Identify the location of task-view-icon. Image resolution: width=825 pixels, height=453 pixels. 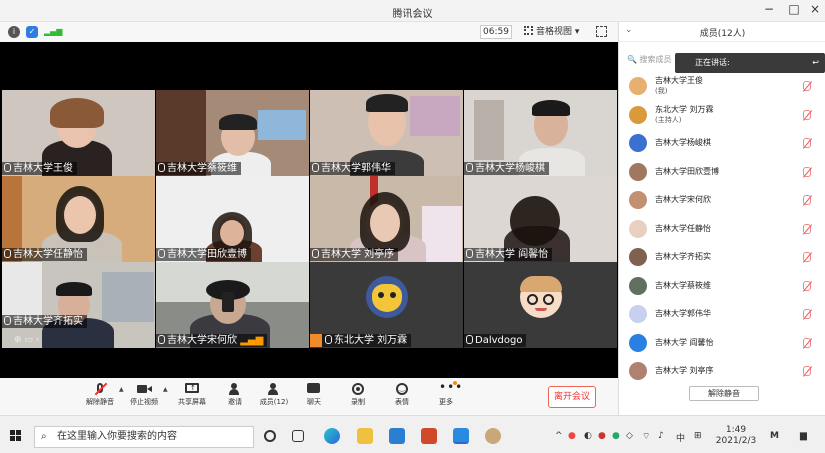
(298, 436).